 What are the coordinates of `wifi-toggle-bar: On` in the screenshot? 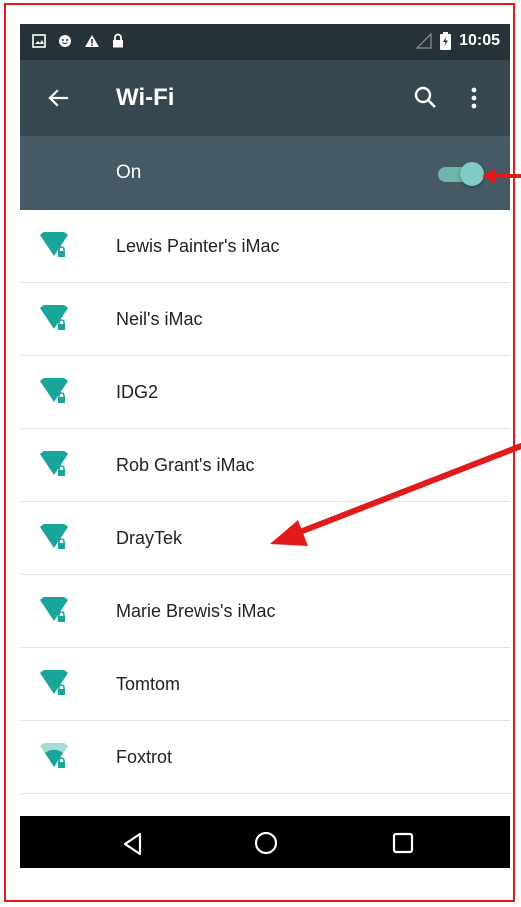 It's located at (265, 173).